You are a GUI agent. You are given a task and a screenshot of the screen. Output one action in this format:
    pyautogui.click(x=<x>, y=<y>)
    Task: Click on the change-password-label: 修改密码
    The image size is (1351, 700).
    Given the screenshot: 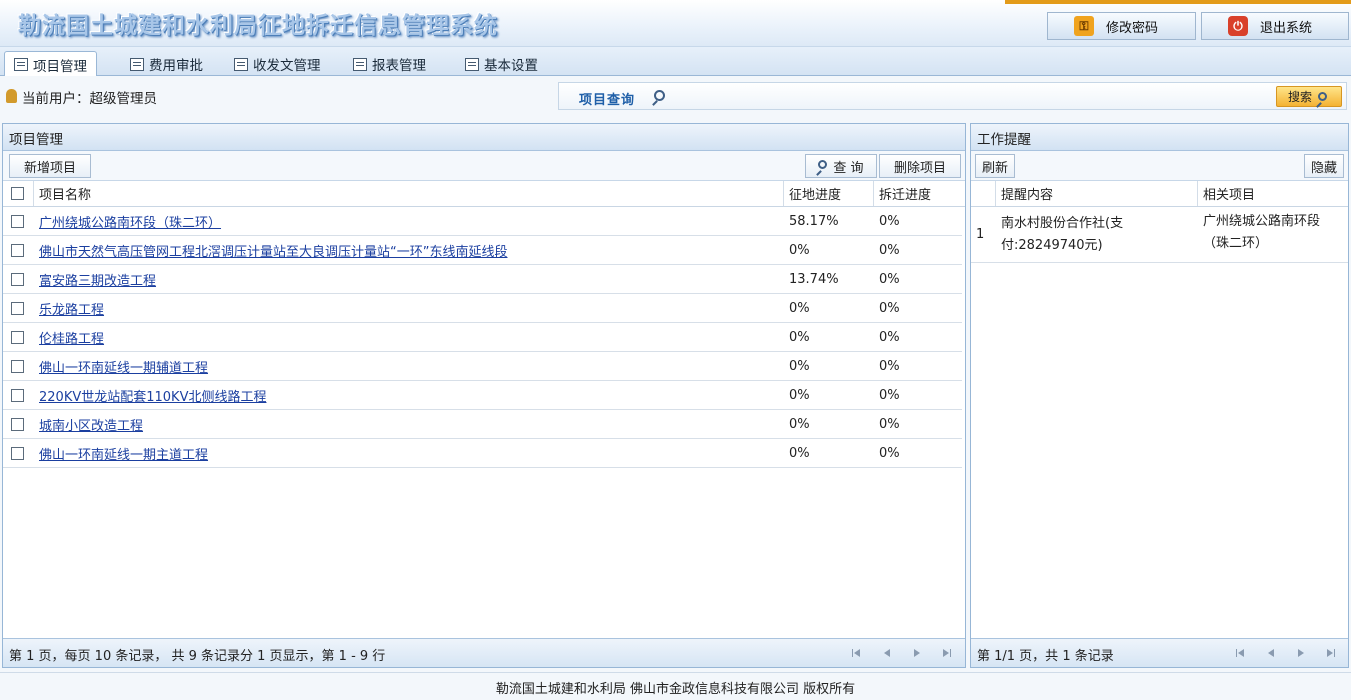 What is the action you would take?
    pyautogui.click(x=1132, y=28)
    